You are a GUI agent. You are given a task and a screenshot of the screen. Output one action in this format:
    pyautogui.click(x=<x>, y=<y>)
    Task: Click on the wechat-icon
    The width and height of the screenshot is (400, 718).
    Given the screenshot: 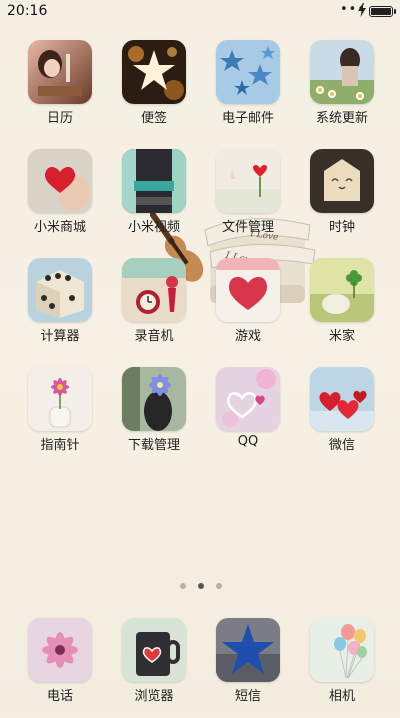 What is the action you would take?
    pyautogui.click(x=342, y=399)
    